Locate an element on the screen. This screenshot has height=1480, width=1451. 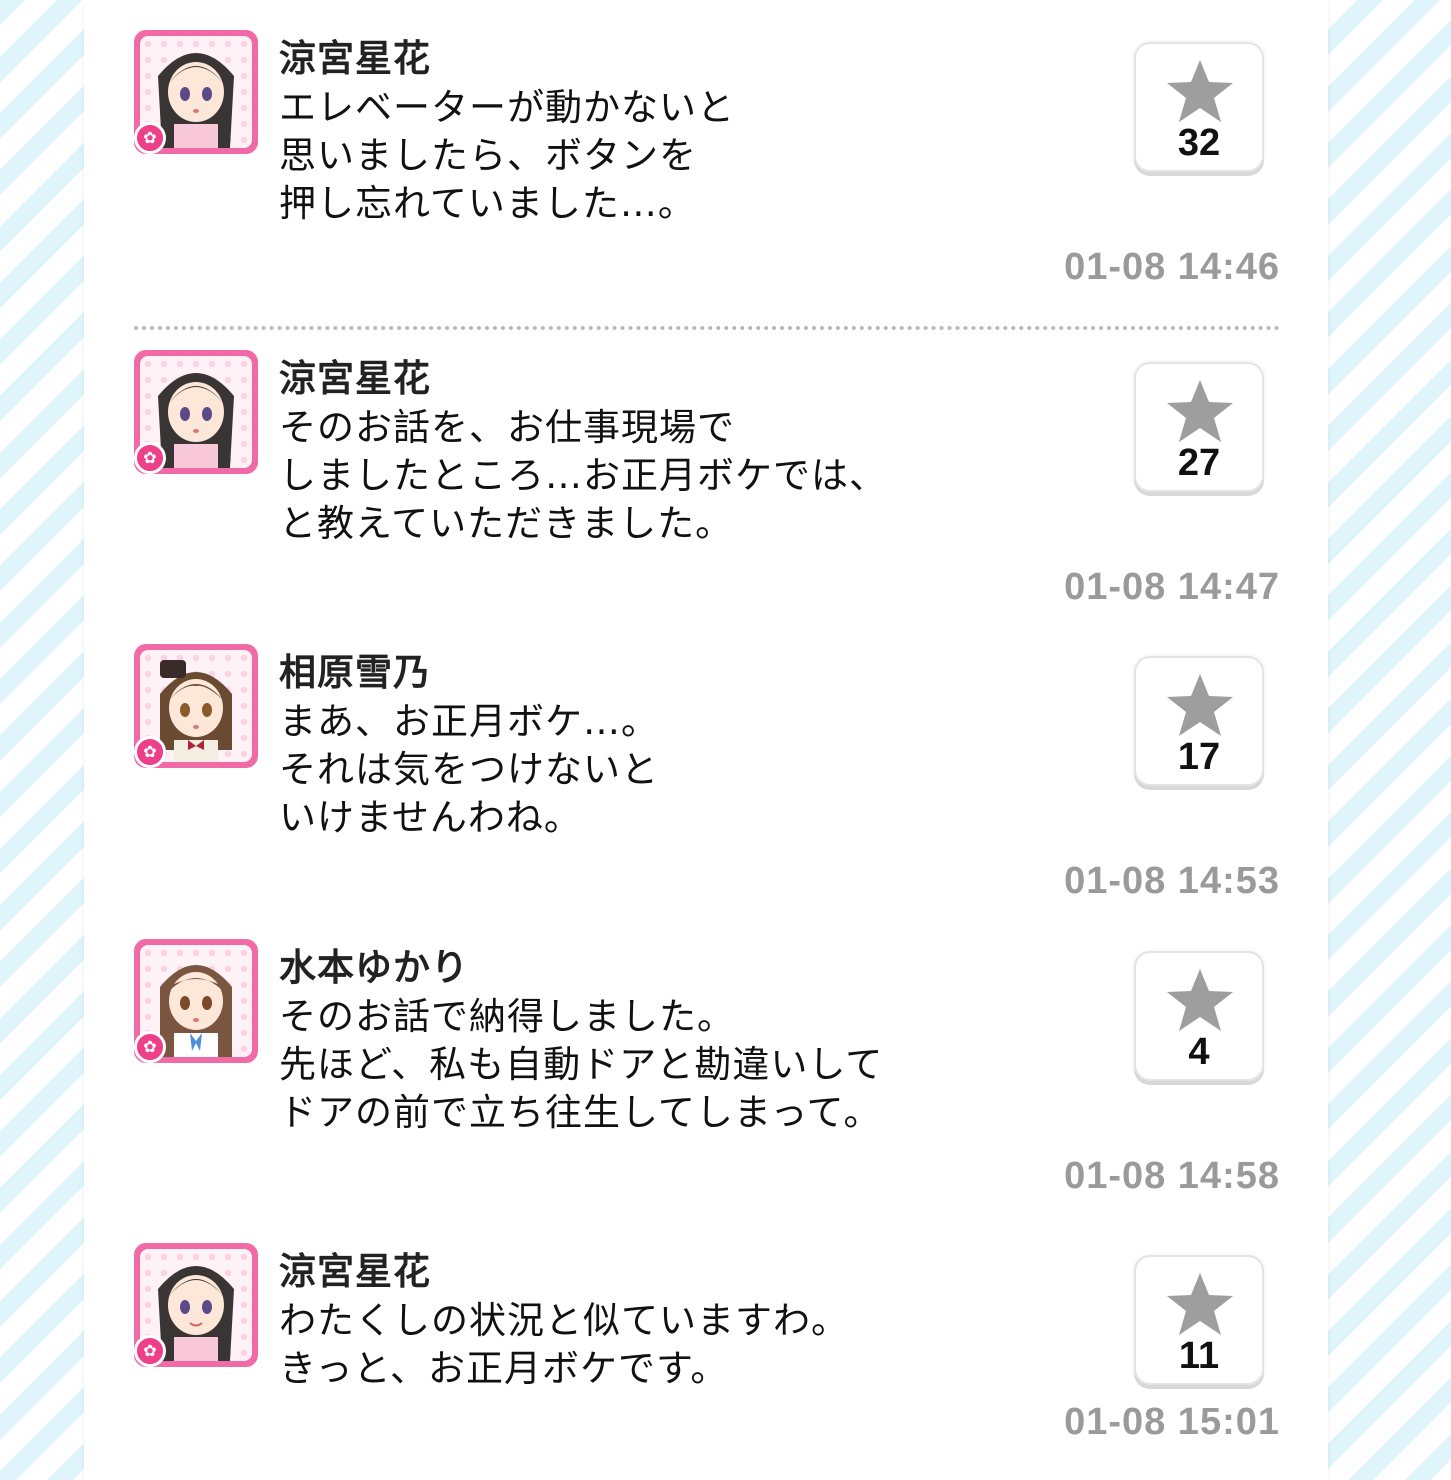
message-text: エレベーターが動かないと 思いましたら、ボタンを 押し忘れていました…。 is located at coordinates (507, 155).